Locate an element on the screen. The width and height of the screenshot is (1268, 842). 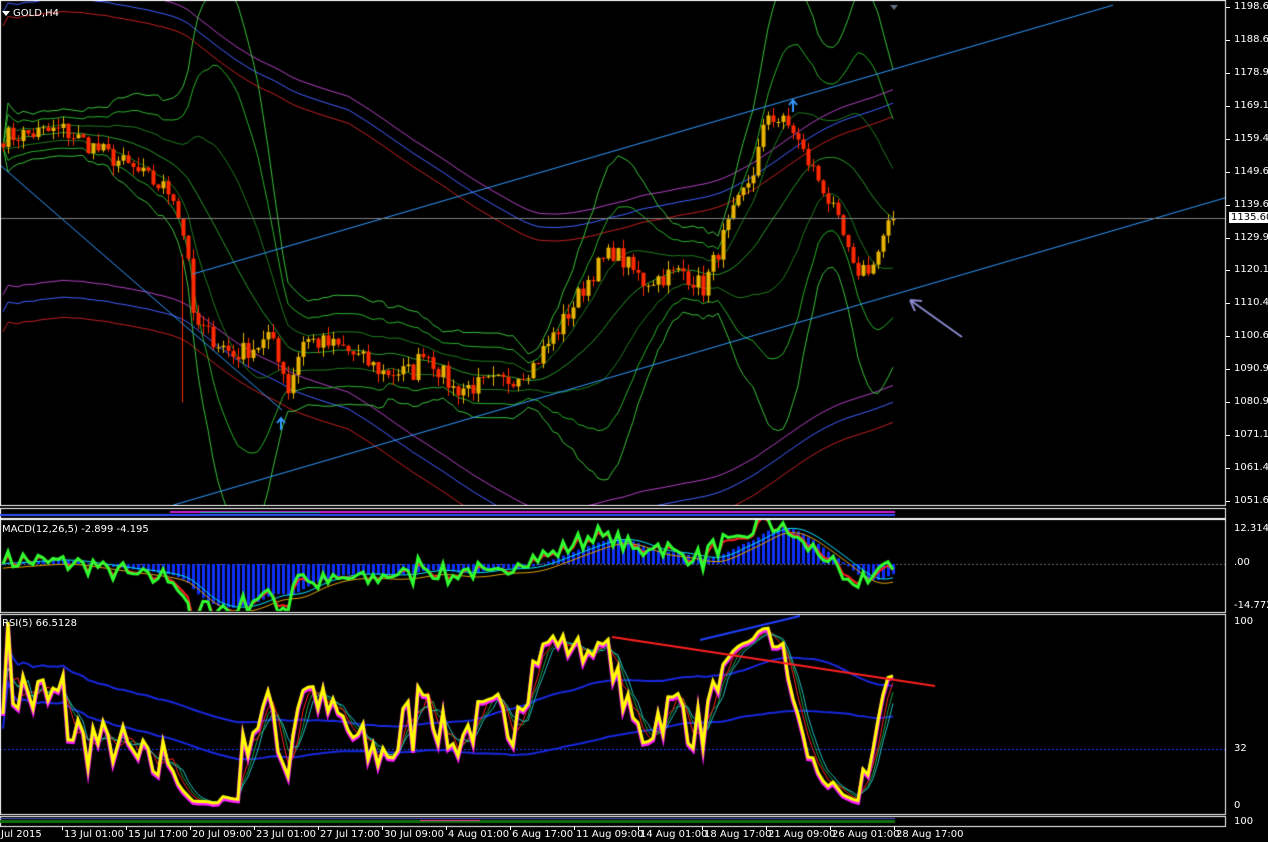
price-axis-label: 1188.65 is located at coordinates (1251, 39).